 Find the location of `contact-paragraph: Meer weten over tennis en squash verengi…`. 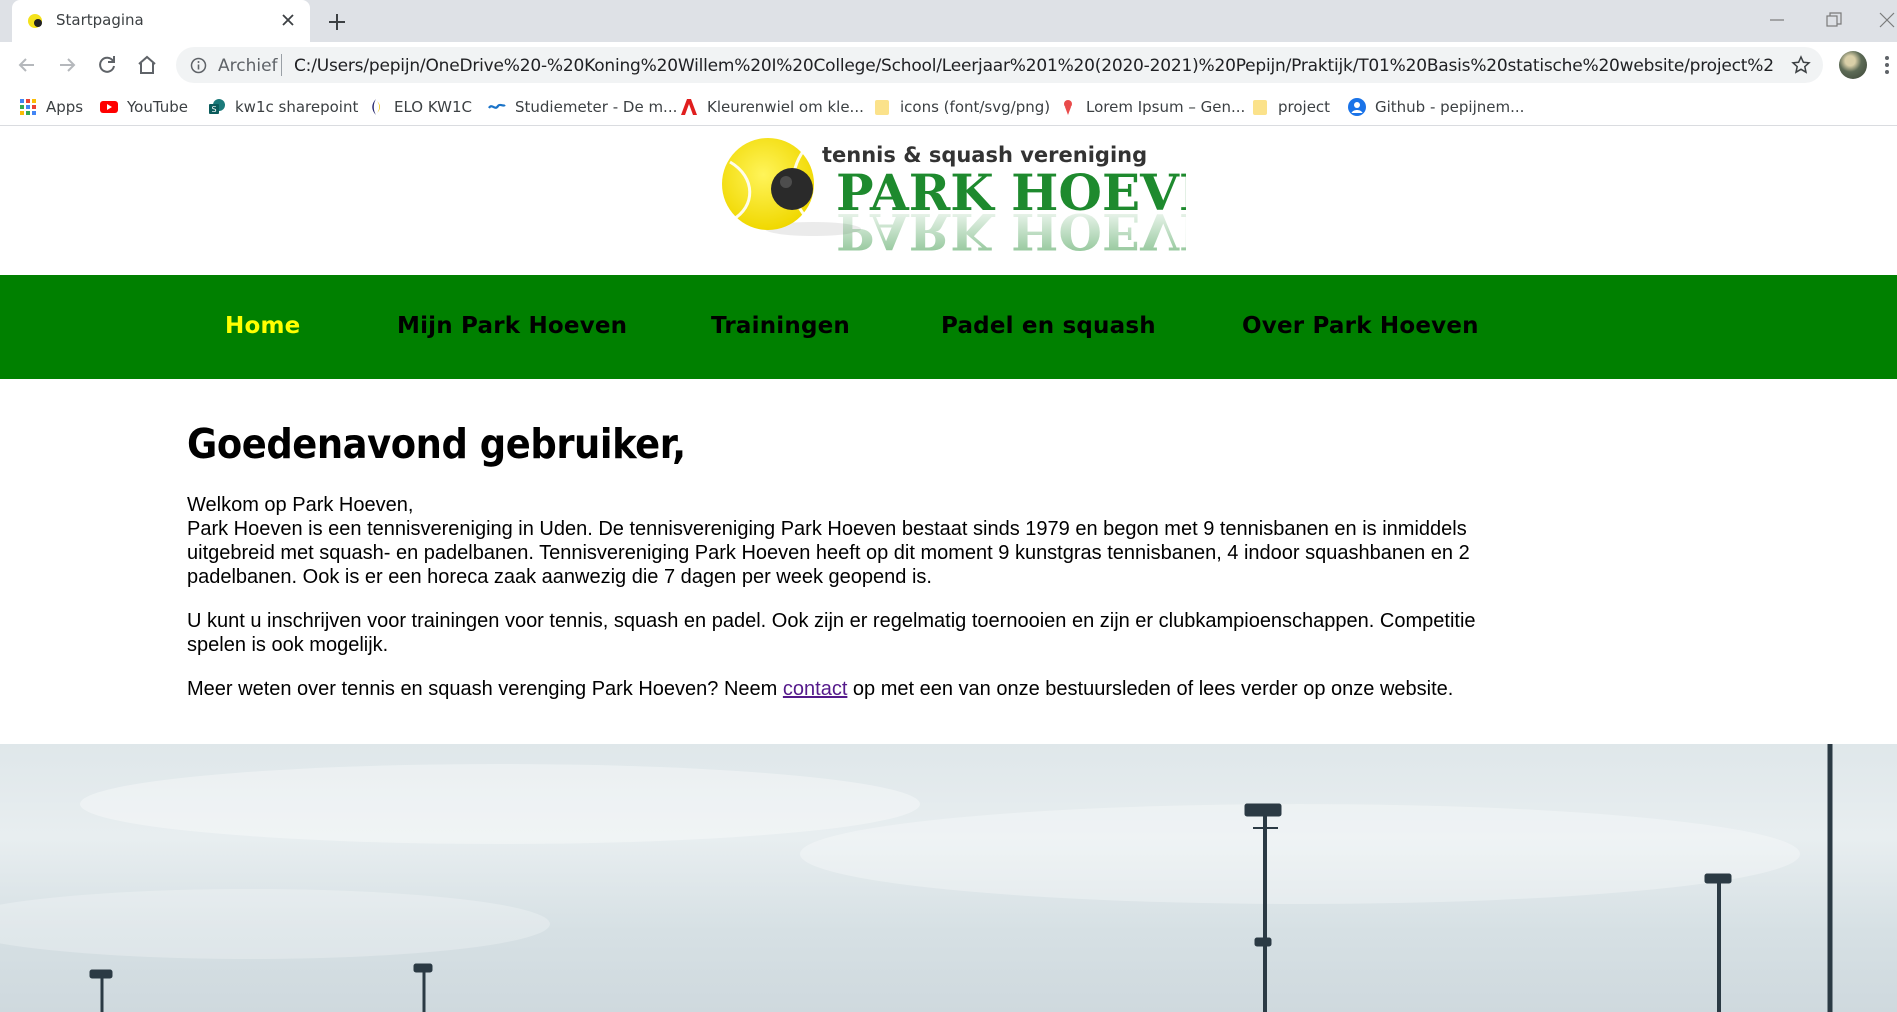

contact-paragraph: Meer weten over tennis en squash verengi… is located at coordinates (837, 689).